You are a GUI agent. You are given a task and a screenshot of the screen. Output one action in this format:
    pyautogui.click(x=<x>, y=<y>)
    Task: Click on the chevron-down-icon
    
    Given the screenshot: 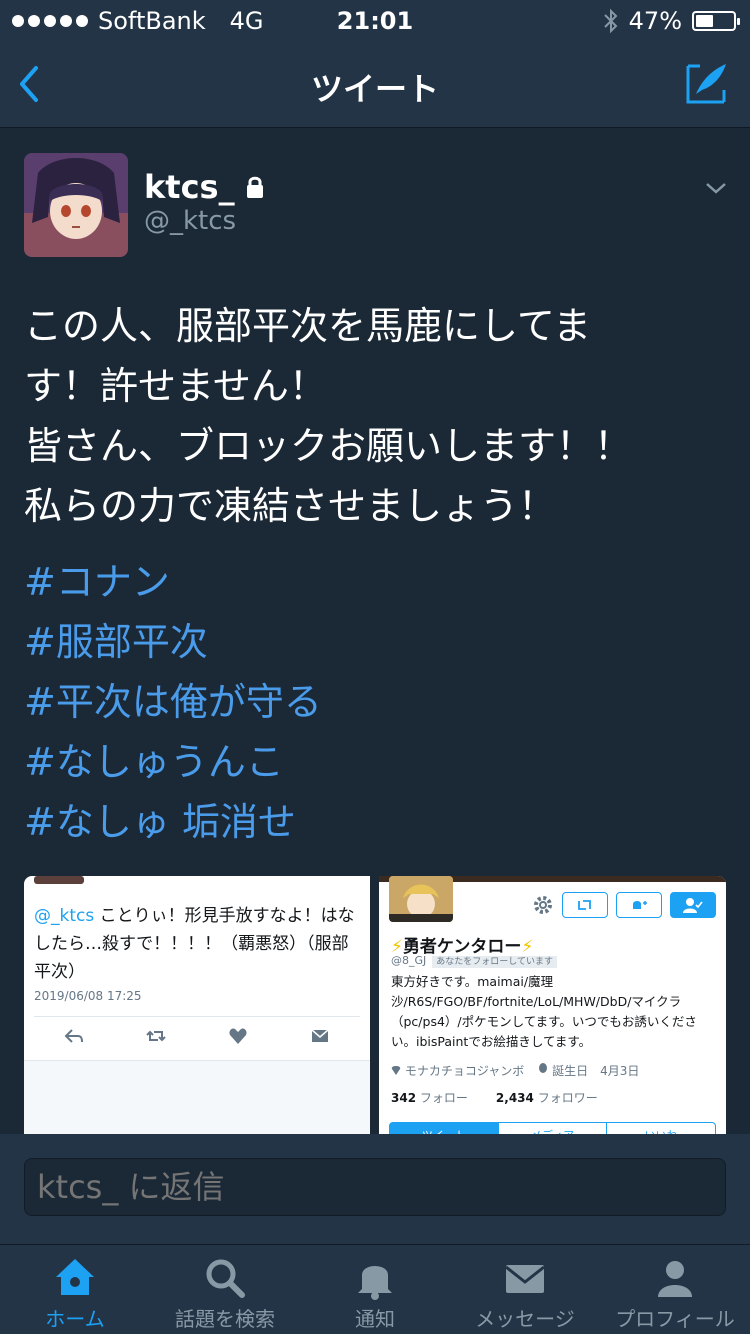 What is the action you would take?
    pyautogui.click(x=716, y=188)
    